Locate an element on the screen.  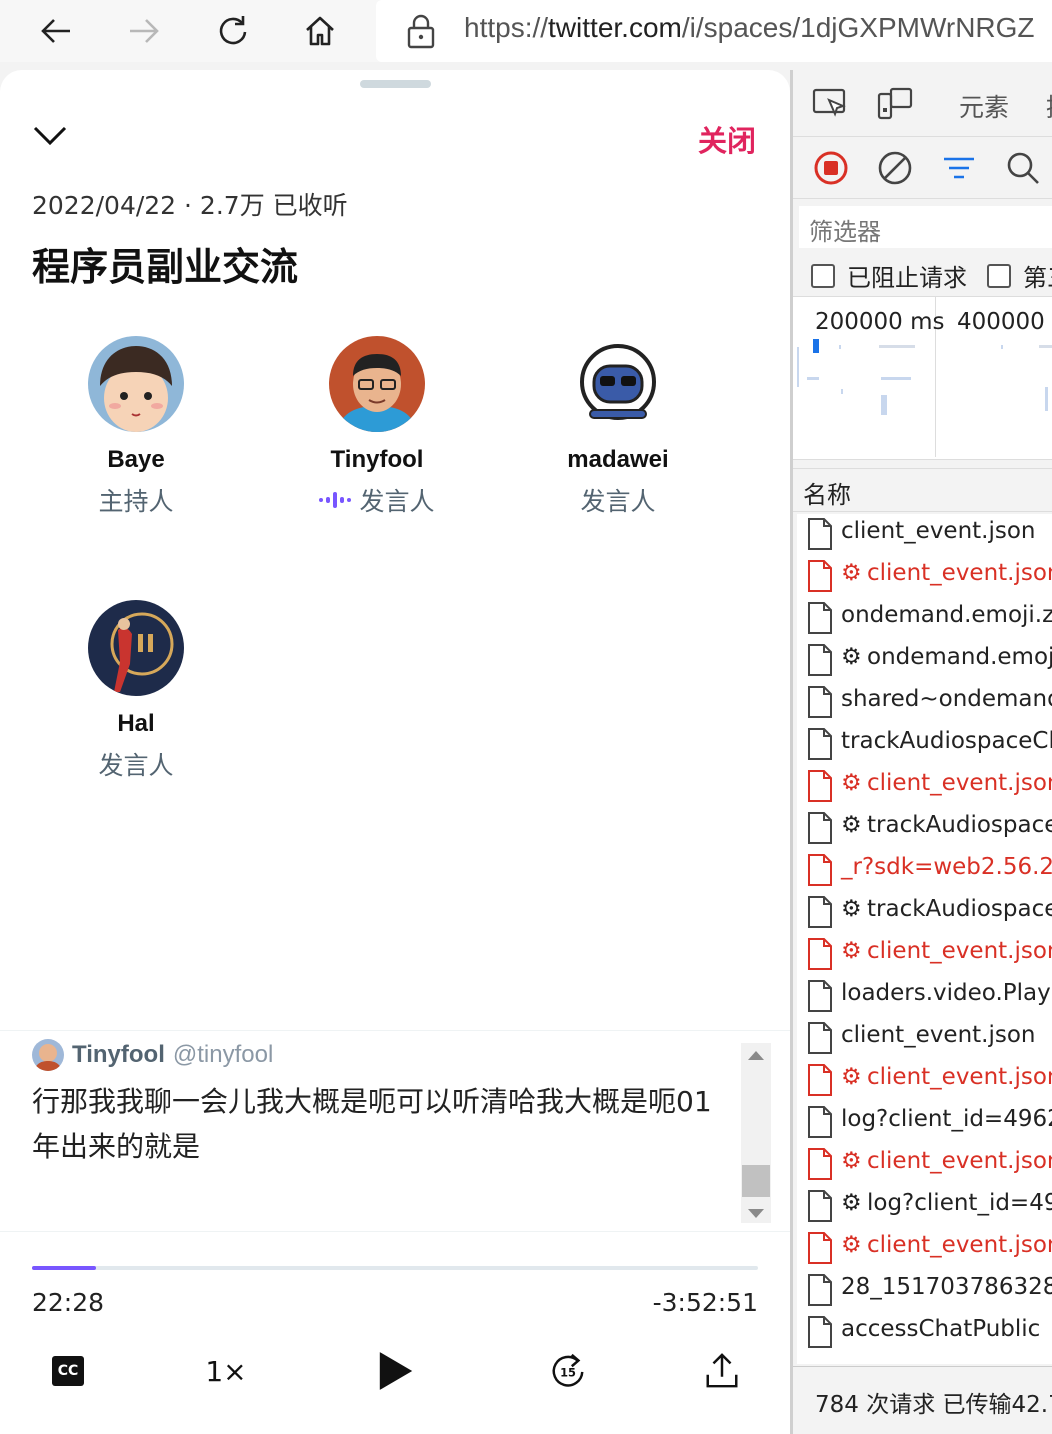
filter-input: 筛选器 is located at coordinates (925, 227).